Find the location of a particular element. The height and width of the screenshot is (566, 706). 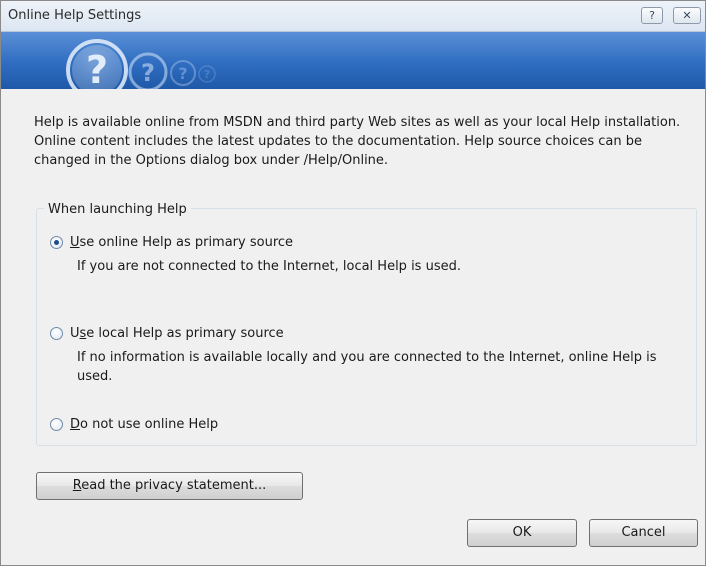

radio-label: Do not use online Help is located at coordinates (144, 424).